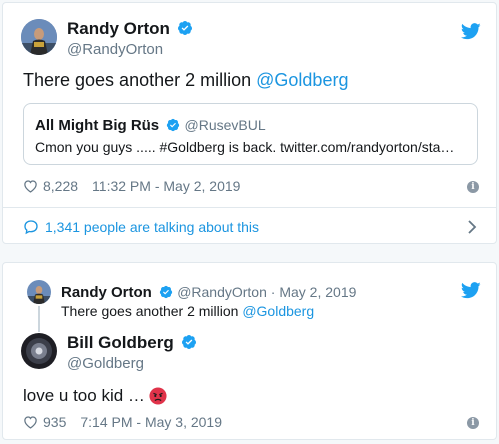 The width and height of the screenshot is (499, 444). I want to click on author-name: Bill Goldberg, so click(120, 342).